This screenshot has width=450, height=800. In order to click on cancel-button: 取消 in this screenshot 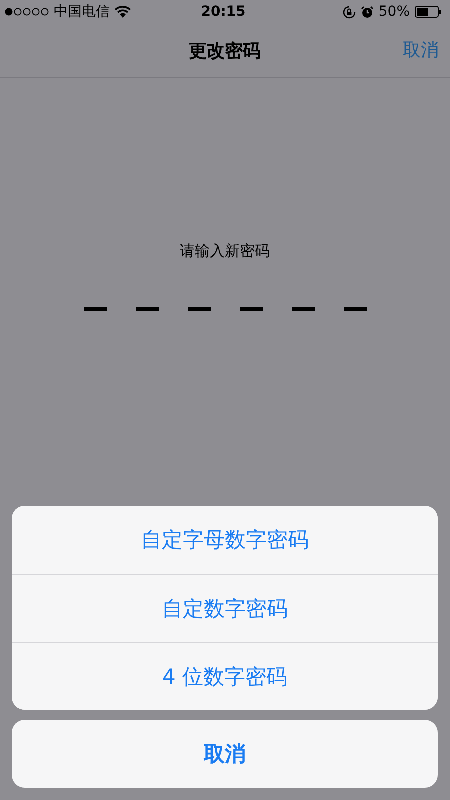, I will do `click(225, 754)`.